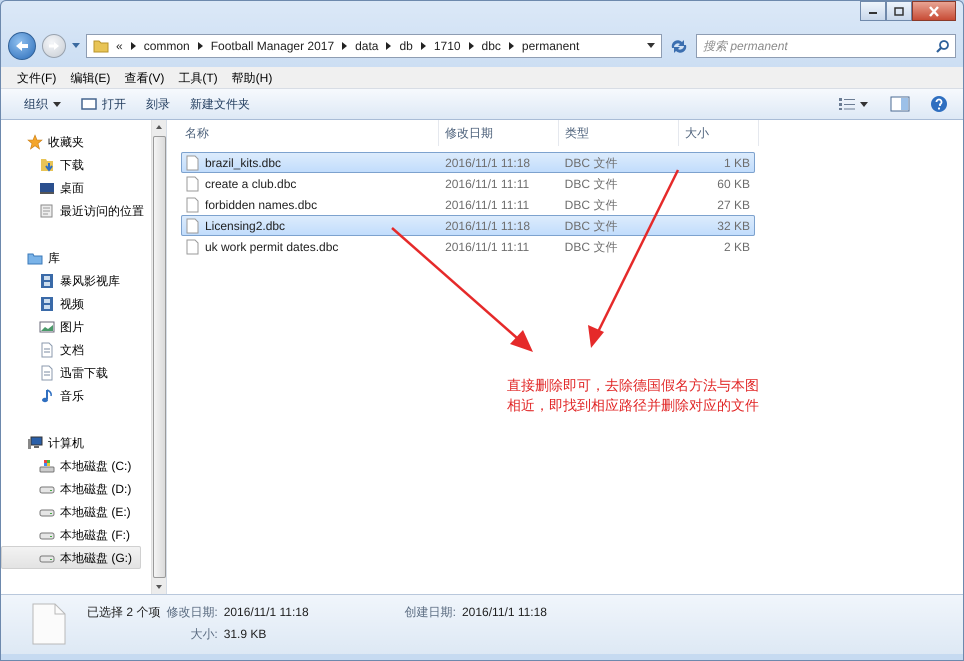  What do you see at coordinates (551, 46) in the screenshot?
I see `breadcrumb-segment: permanent` at bounding box center [551, 46].